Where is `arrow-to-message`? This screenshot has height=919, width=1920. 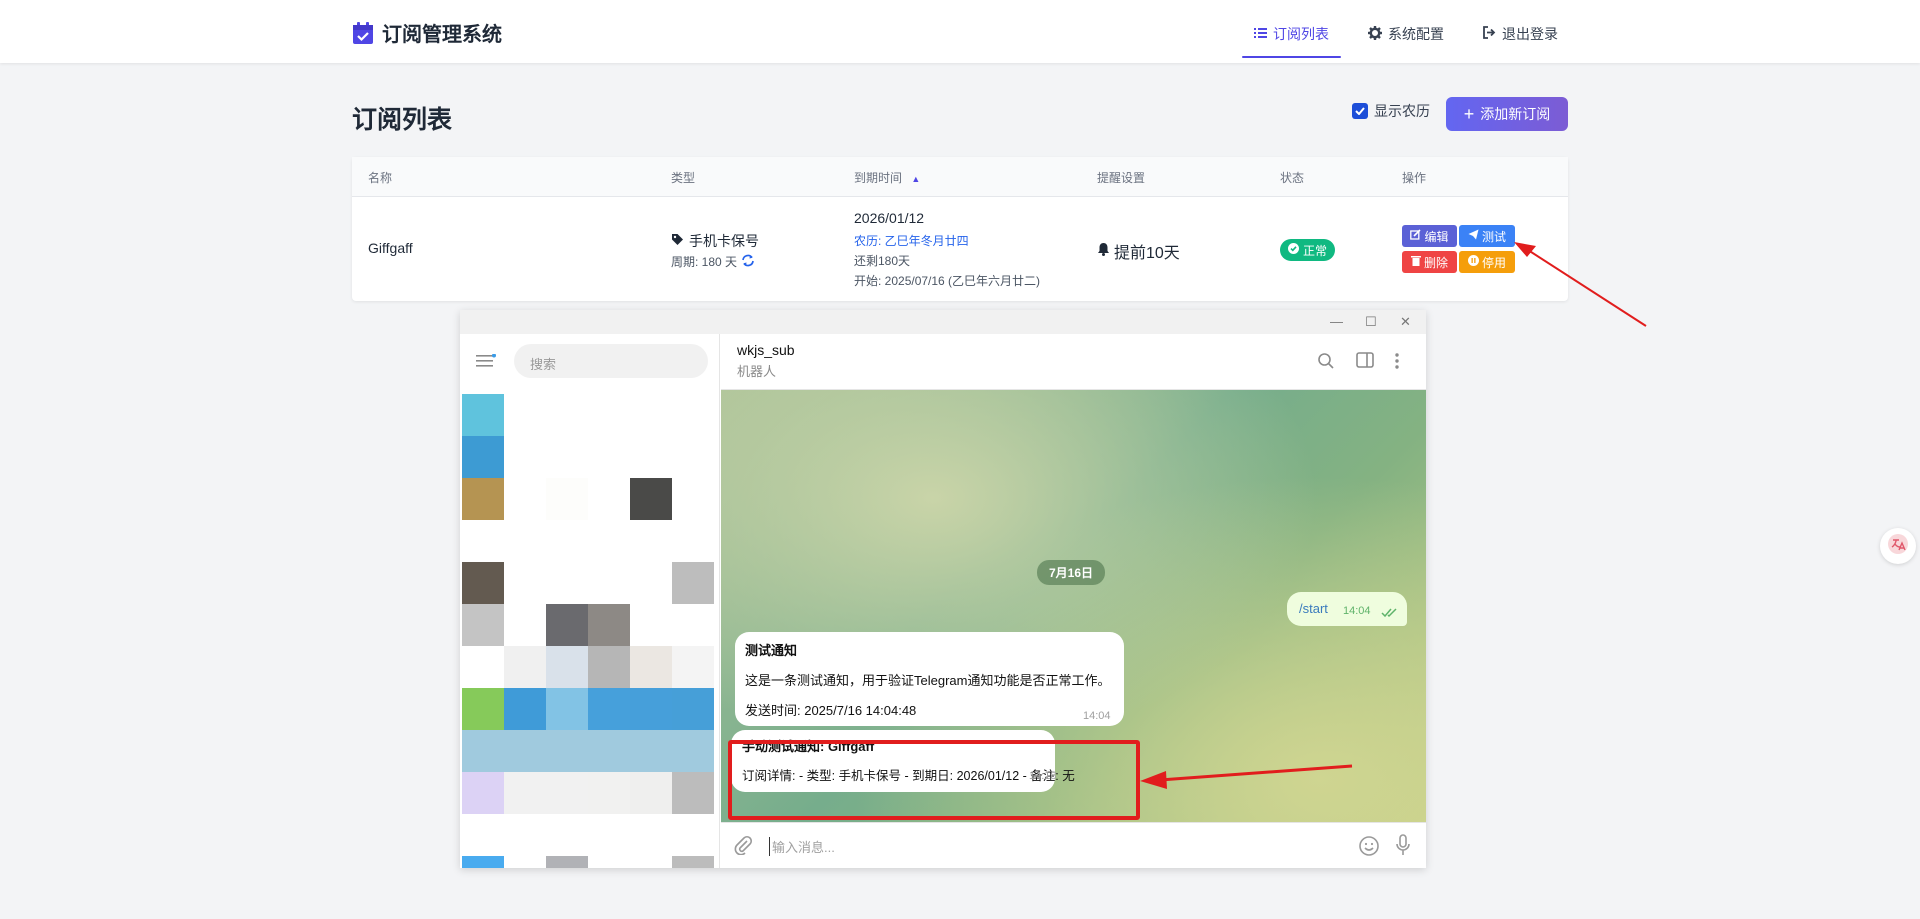 arrow-to-message is located at coordinates (1246, 776).